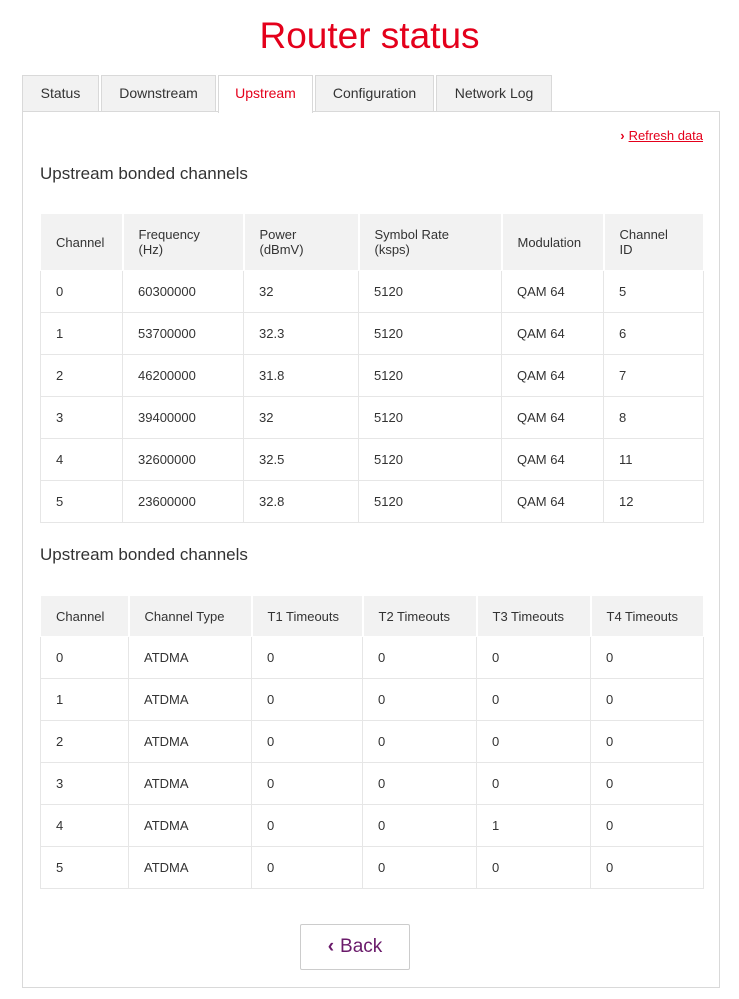  What do you see at coordinates (553, 242) in the screenshot?
I see `column-header-modulation: Modulation` at bounding box center [553, 242].